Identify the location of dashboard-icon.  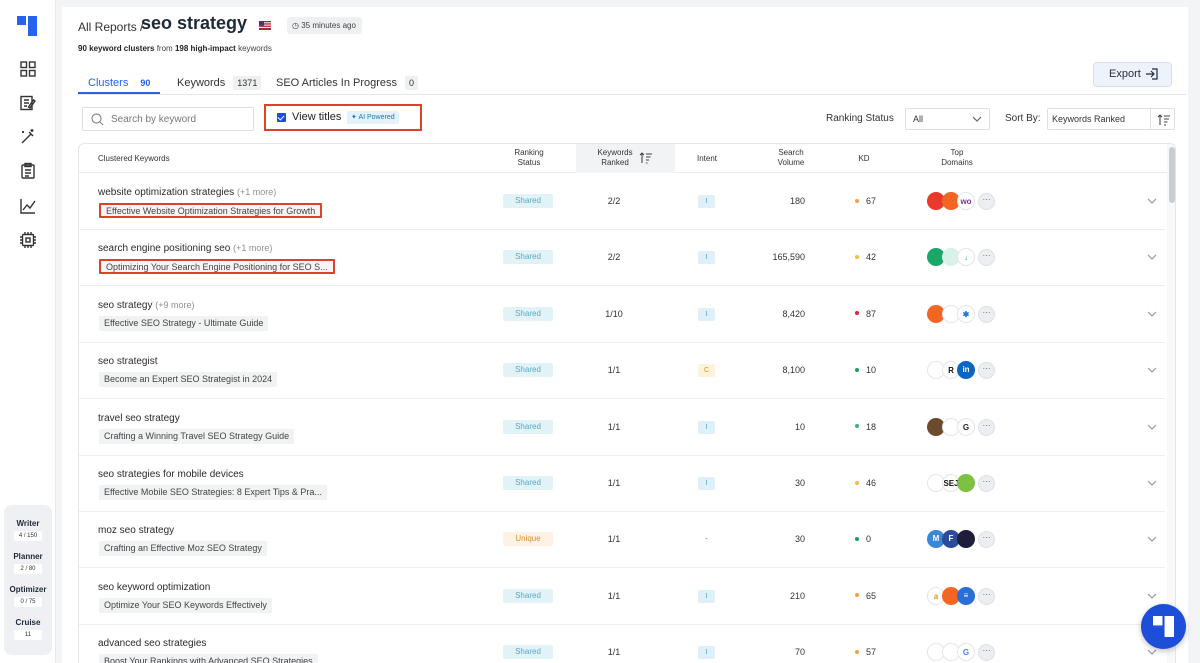
(28, 69).